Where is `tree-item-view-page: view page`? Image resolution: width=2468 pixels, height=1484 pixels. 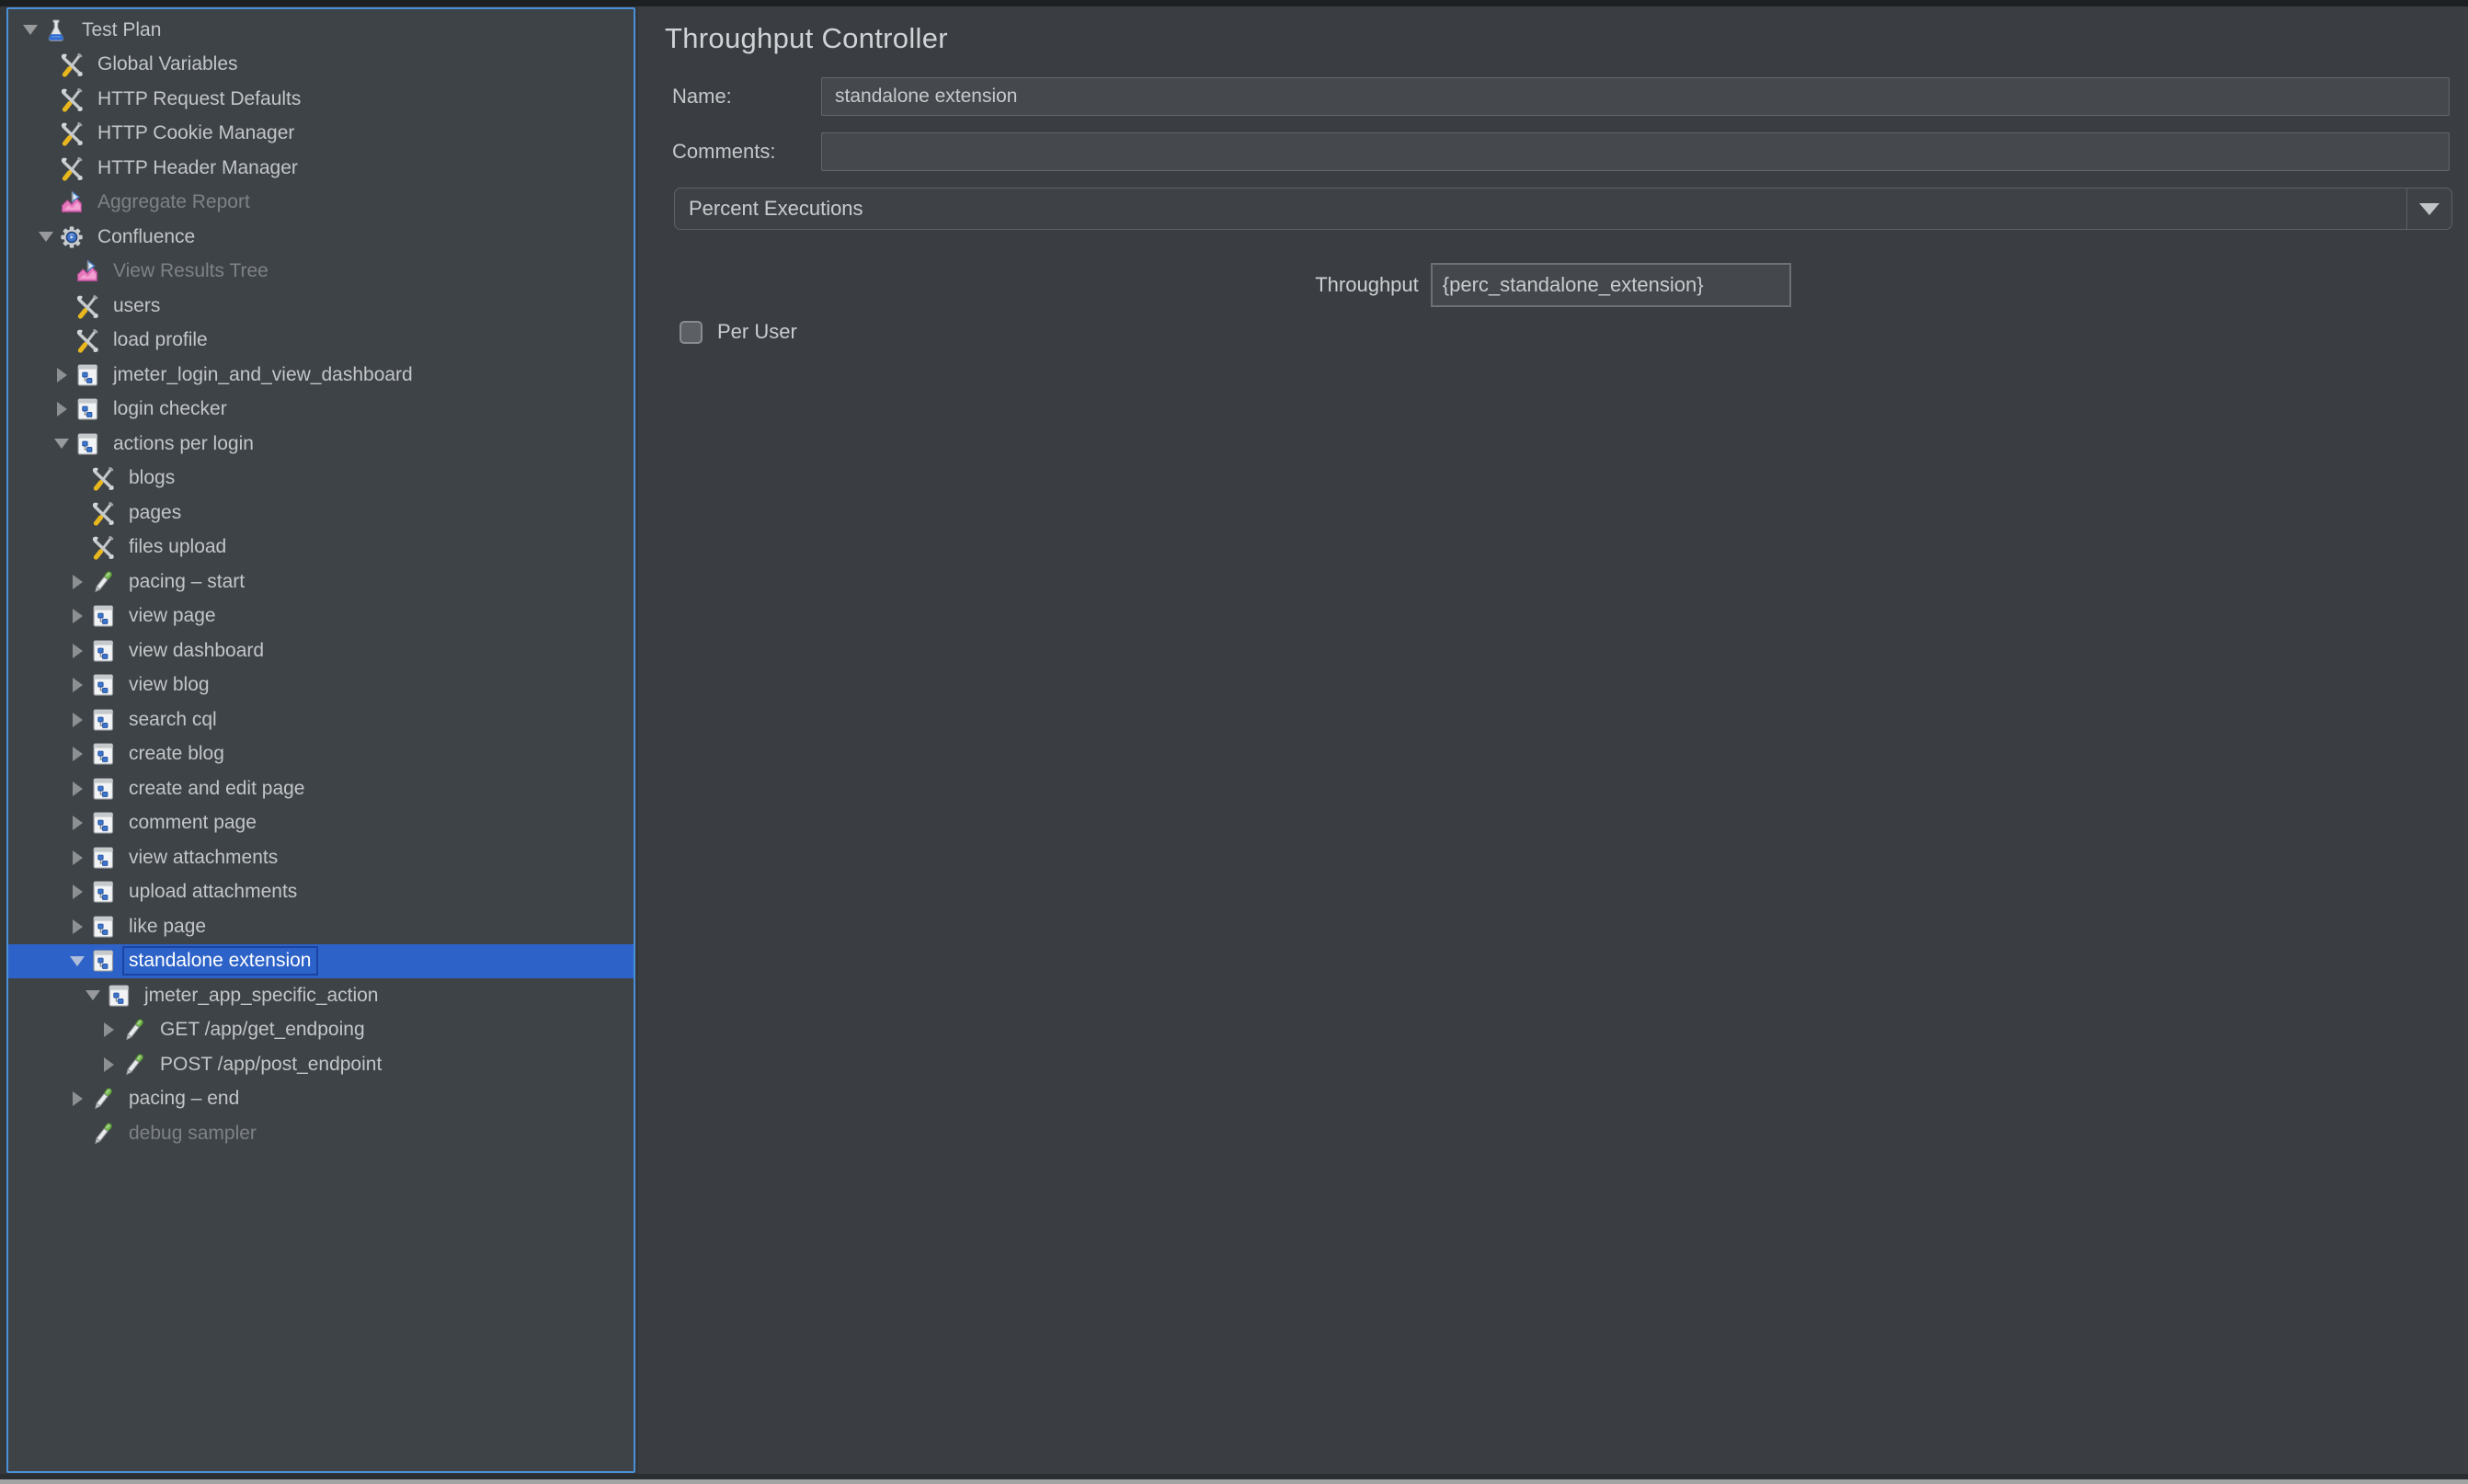 tree-item-view-page: view page is located at coordinates (321, 616).